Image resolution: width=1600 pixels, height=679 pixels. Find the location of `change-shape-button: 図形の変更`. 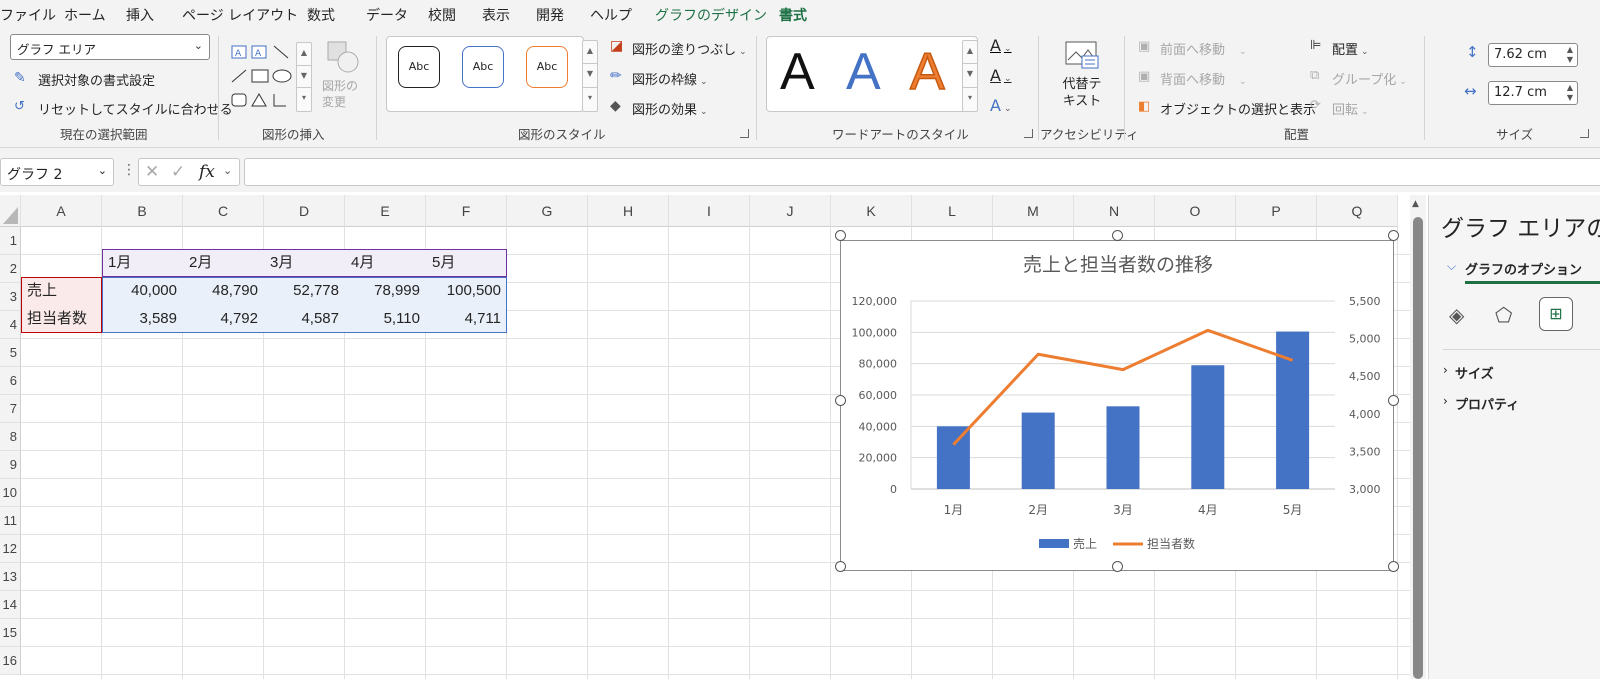

change-shape-button: 図形の変更 is located at coordinates (344, 94).